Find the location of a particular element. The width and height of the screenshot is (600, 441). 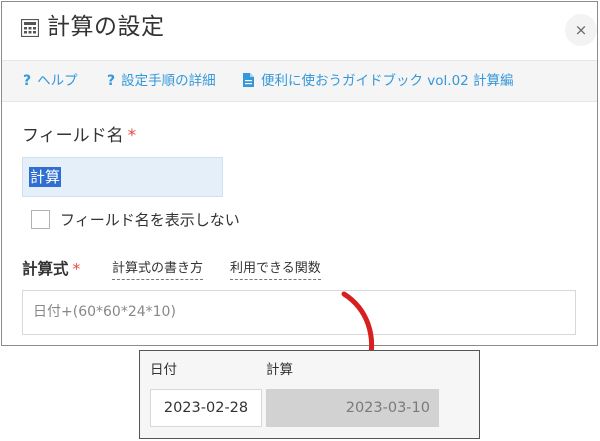

help-link-label: ヘルプ is located at coordinates (57, 81).